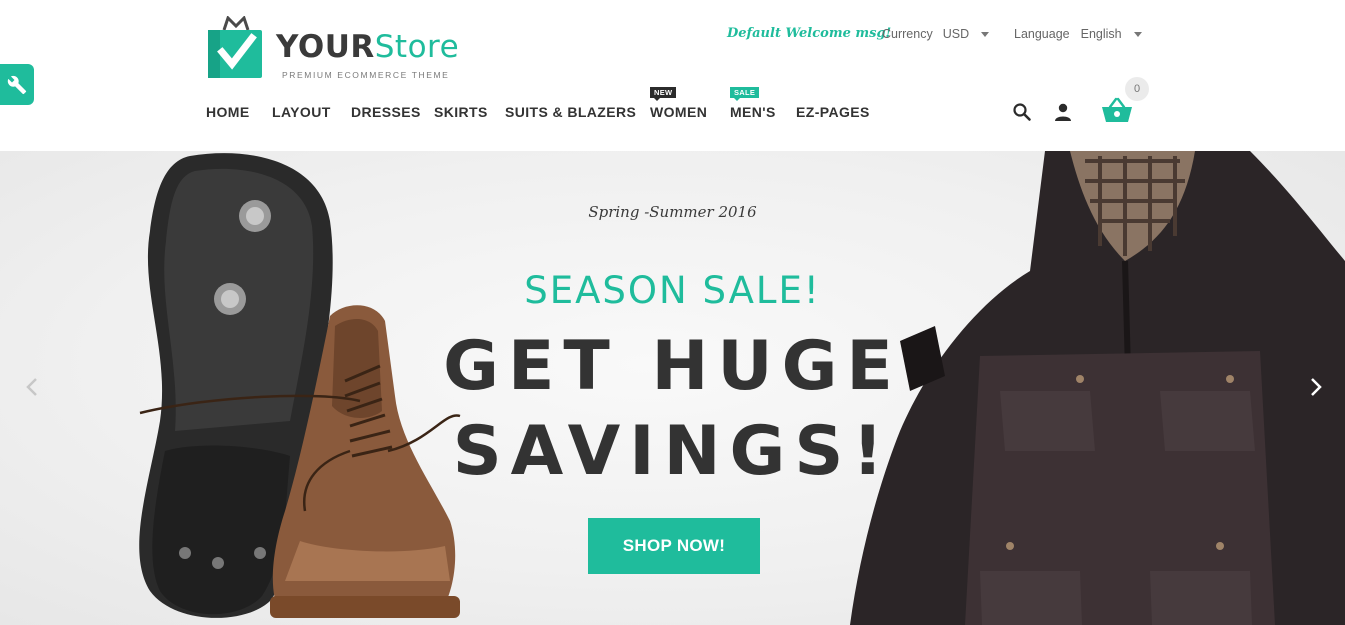  Describe the element at coordinates (663, 94) in the screenshot. I see `new-badge: NEW` at that location.